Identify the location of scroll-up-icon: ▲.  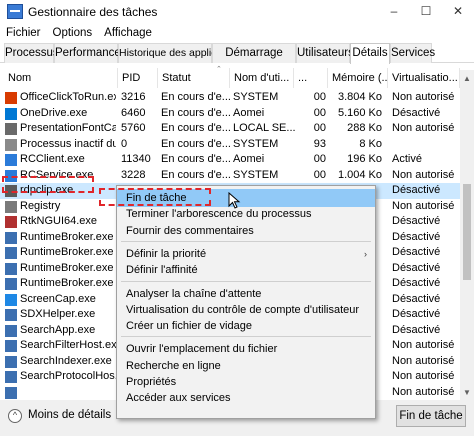
(467, 79).